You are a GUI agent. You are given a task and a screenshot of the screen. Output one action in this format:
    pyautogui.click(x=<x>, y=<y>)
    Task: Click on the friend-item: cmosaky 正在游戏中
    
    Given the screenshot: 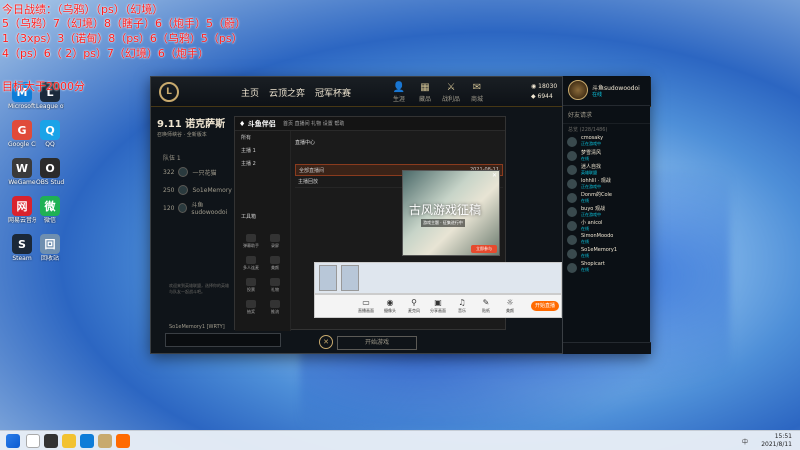 What is the action you would take?
    pyautogui.click(x=606, y=142)
    